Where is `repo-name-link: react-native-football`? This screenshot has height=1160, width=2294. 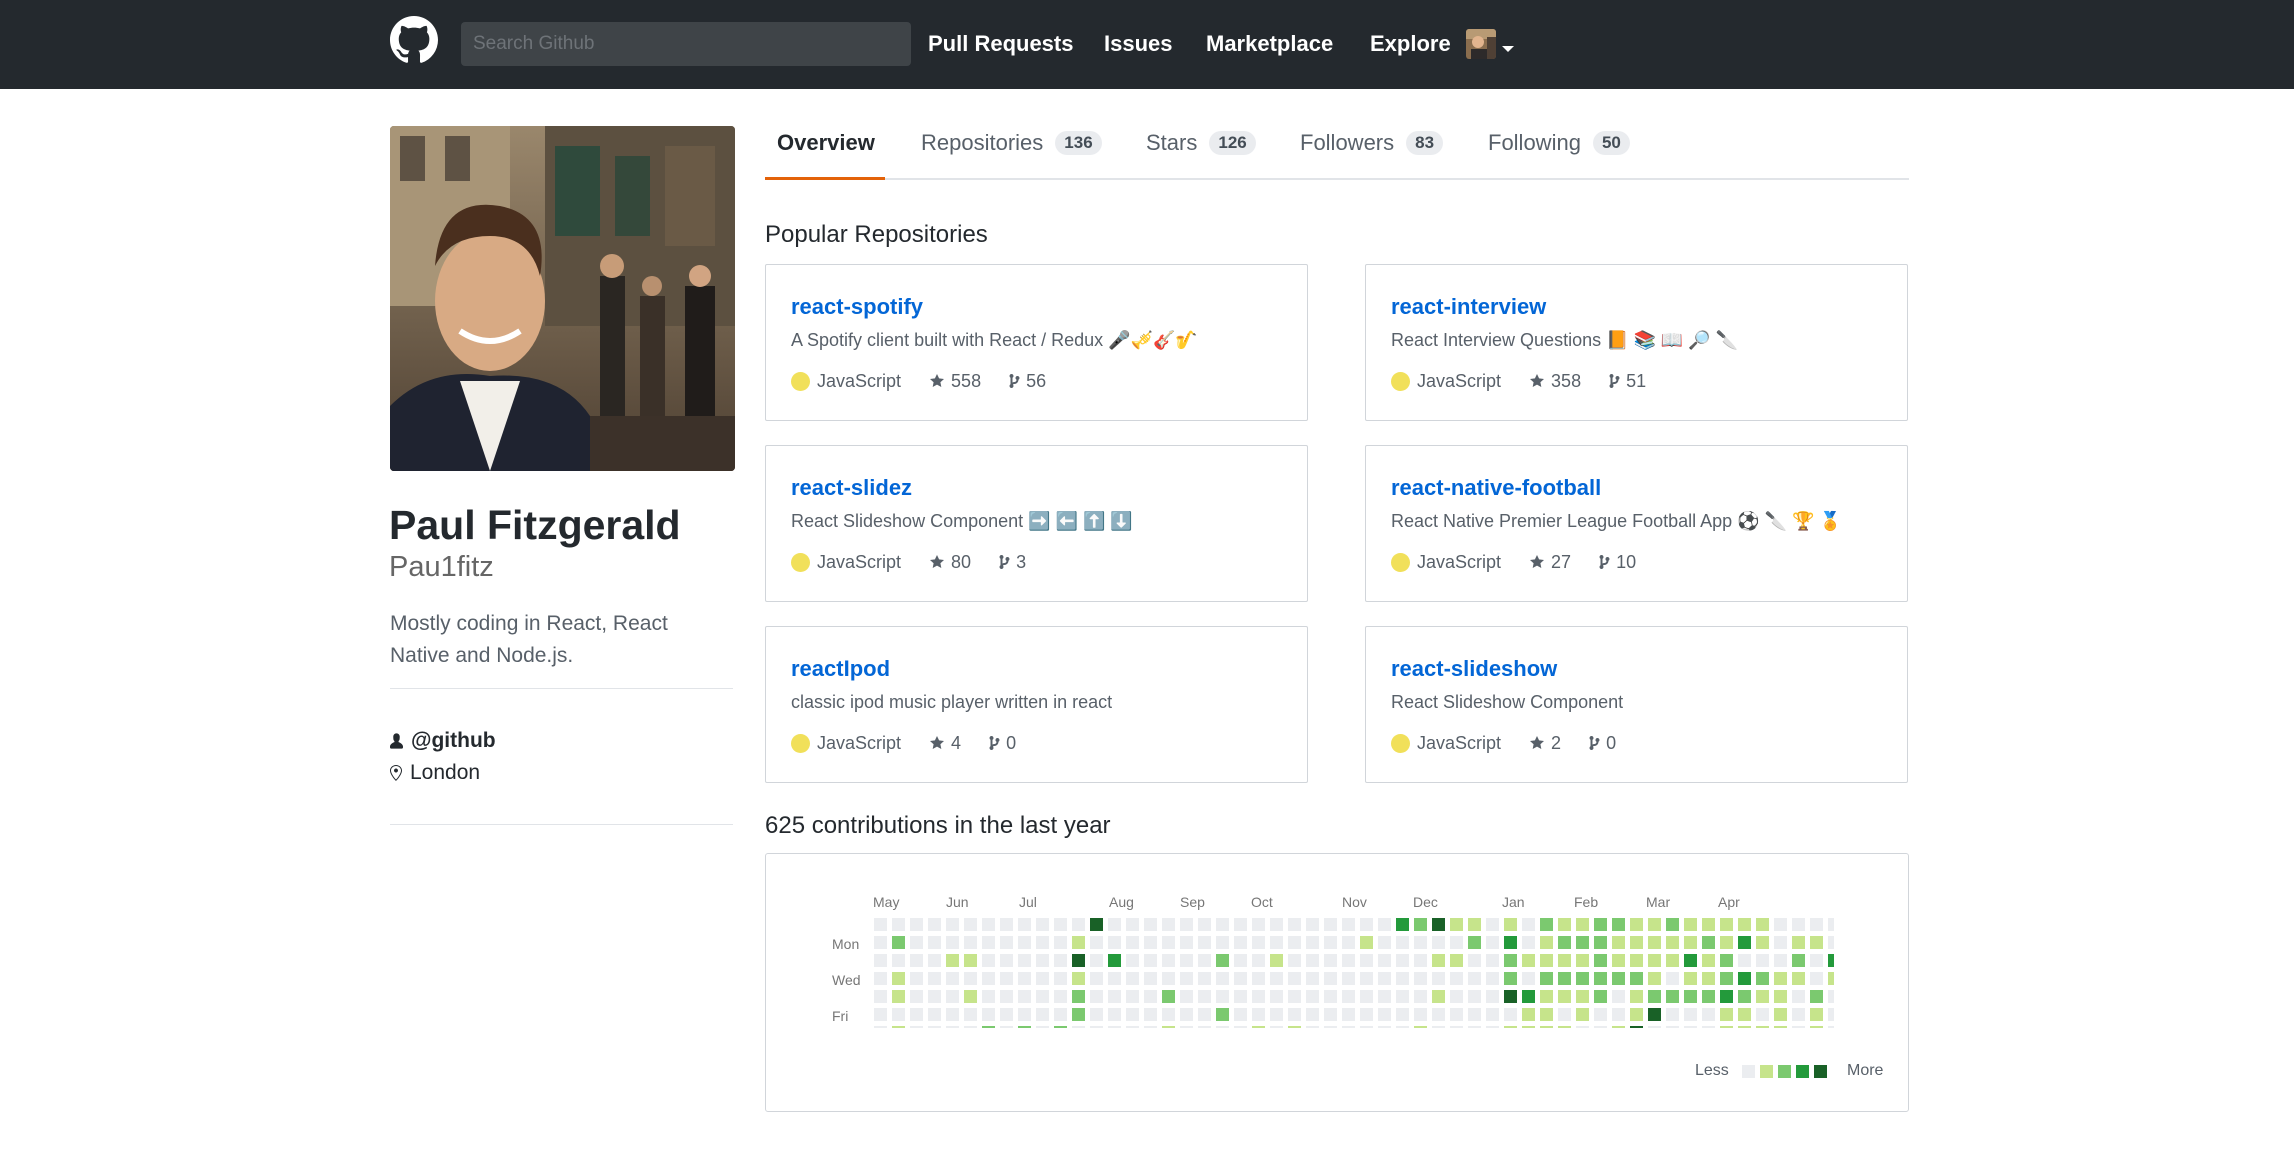 repo-name-link: react-native-football is located at coordinates (1496, 488).